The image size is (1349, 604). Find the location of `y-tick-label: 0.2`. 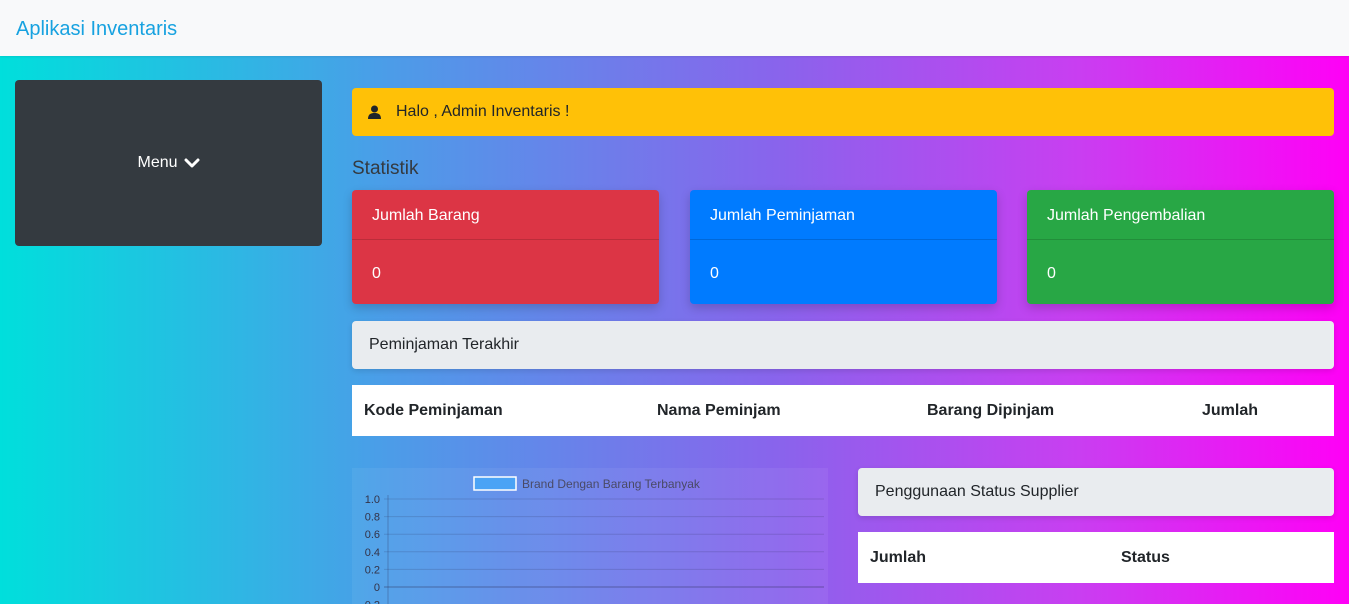

y-tick-label: 0.2 is located at coordinates (372, 570).